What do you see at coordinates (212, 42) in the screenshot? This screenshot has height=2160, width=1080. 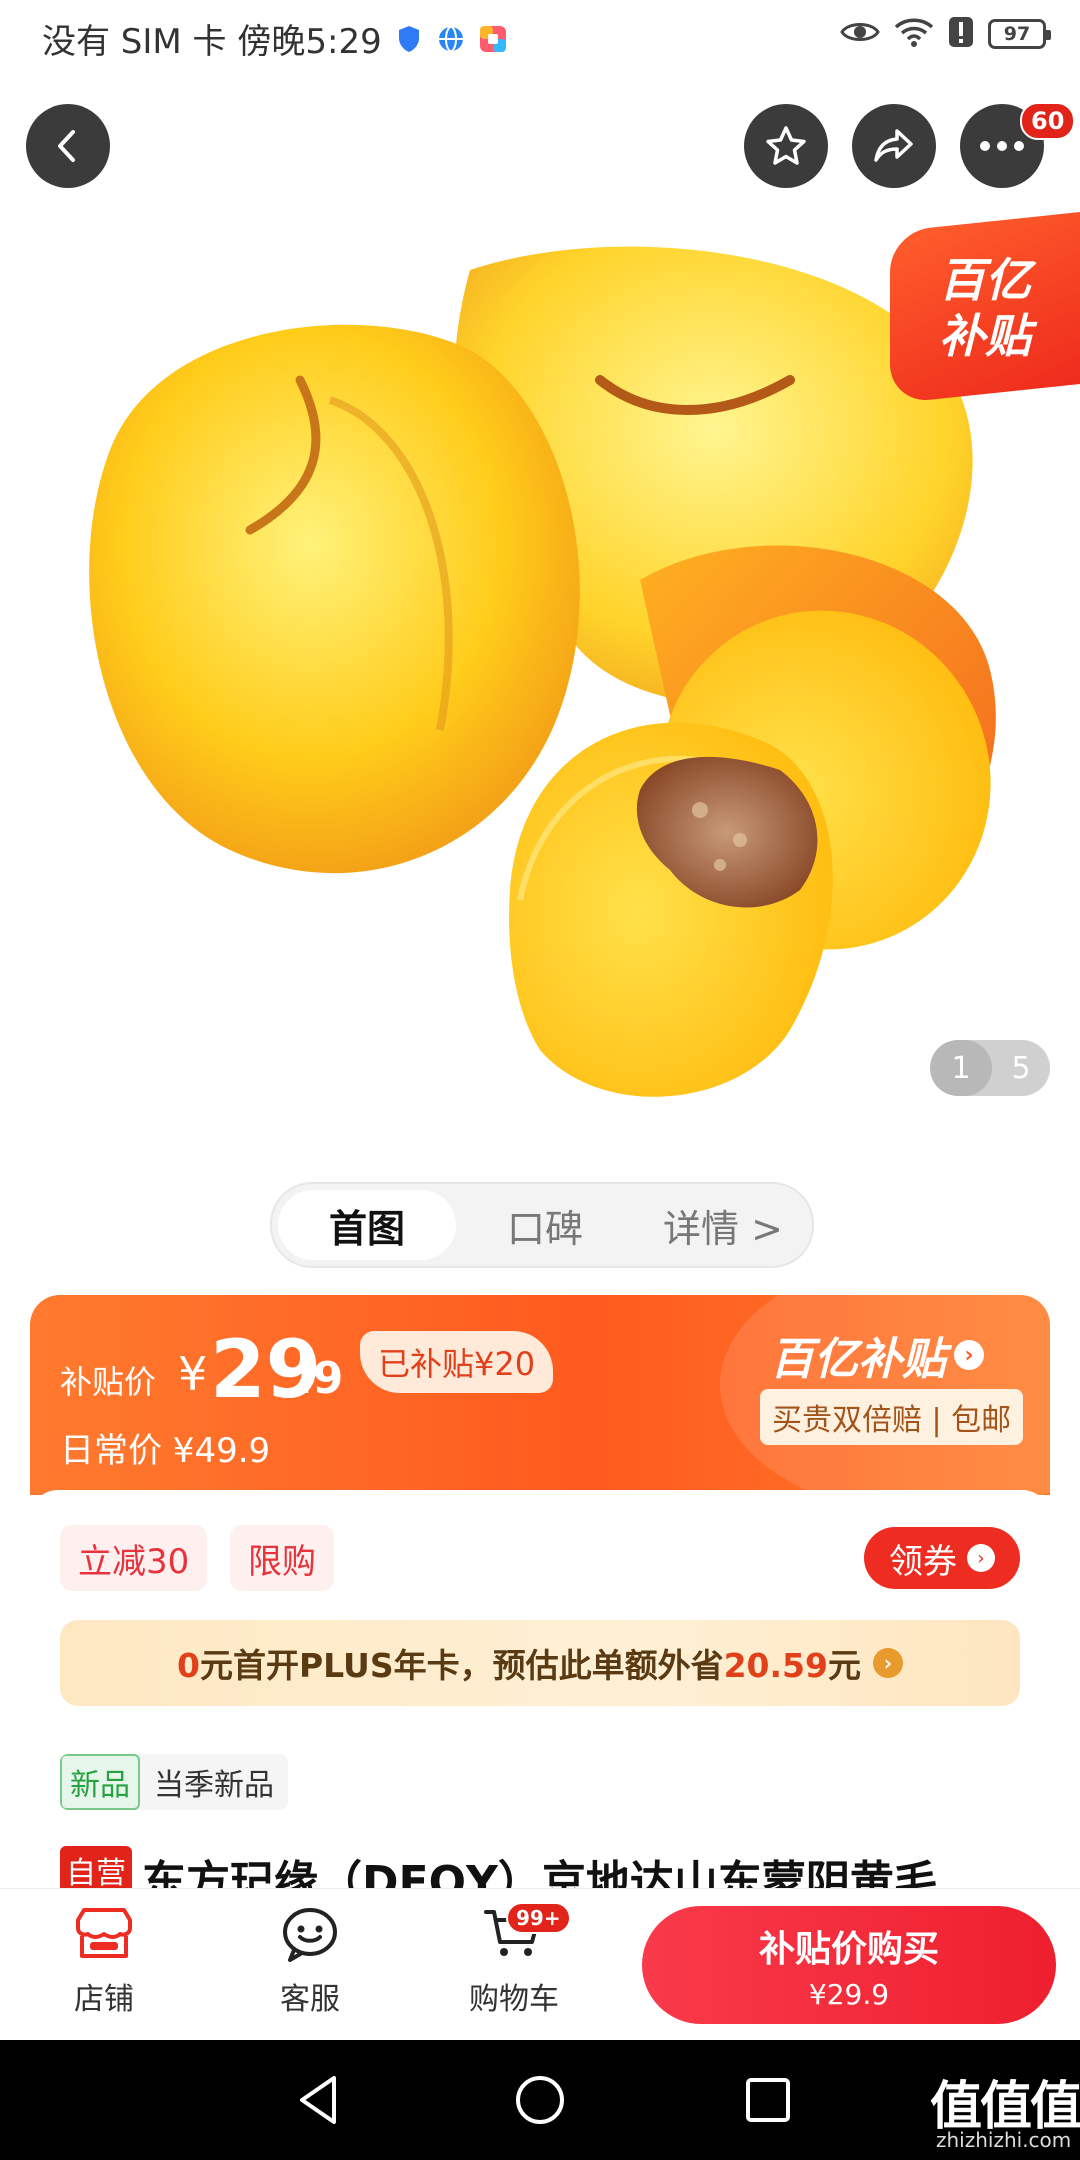 I see `status-text: 没有 SIM 卡 傍晚5:29` at bounding box center [212, 42].